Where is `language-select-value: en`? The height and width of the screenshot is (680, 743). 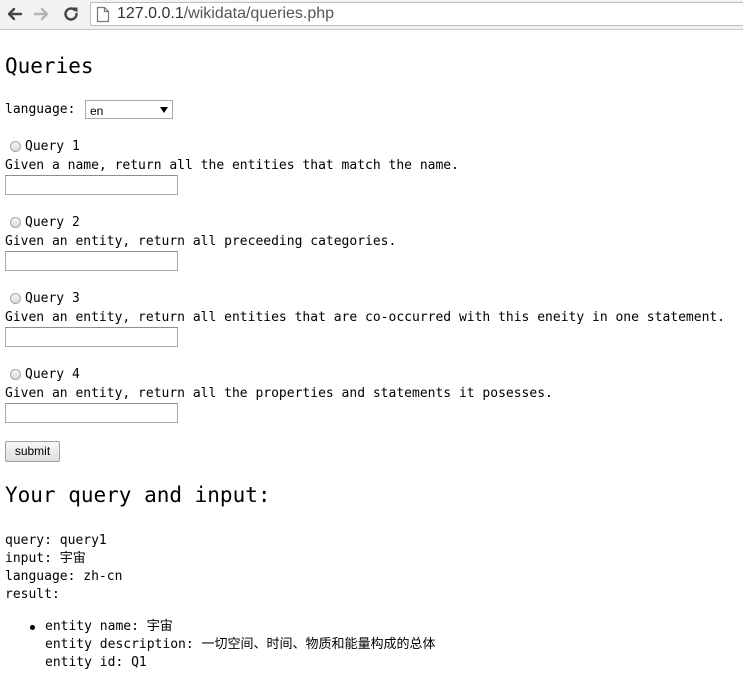 language-select-value: en is located at coordinates (97, 111).